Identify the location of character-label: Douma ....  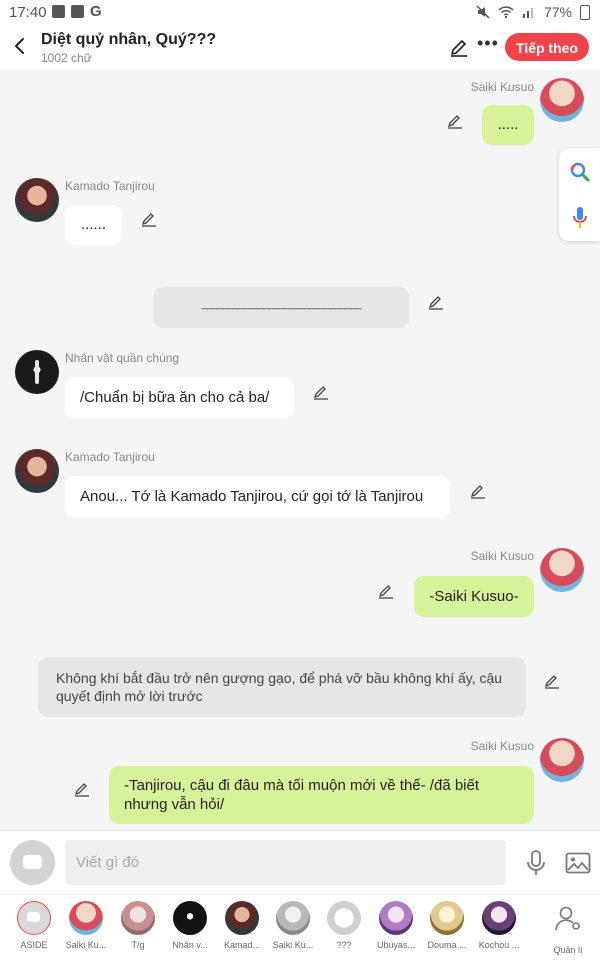
(447, 945).